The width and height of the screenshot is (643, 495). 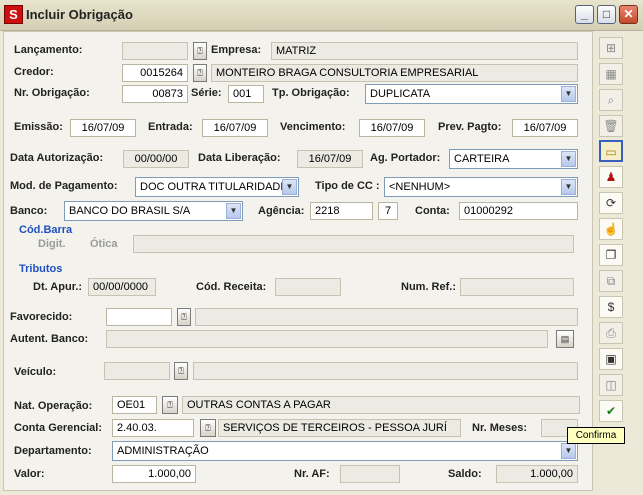 I want to click on lancamento-lookup-icon: ⍰, so click(x=200, y=51).